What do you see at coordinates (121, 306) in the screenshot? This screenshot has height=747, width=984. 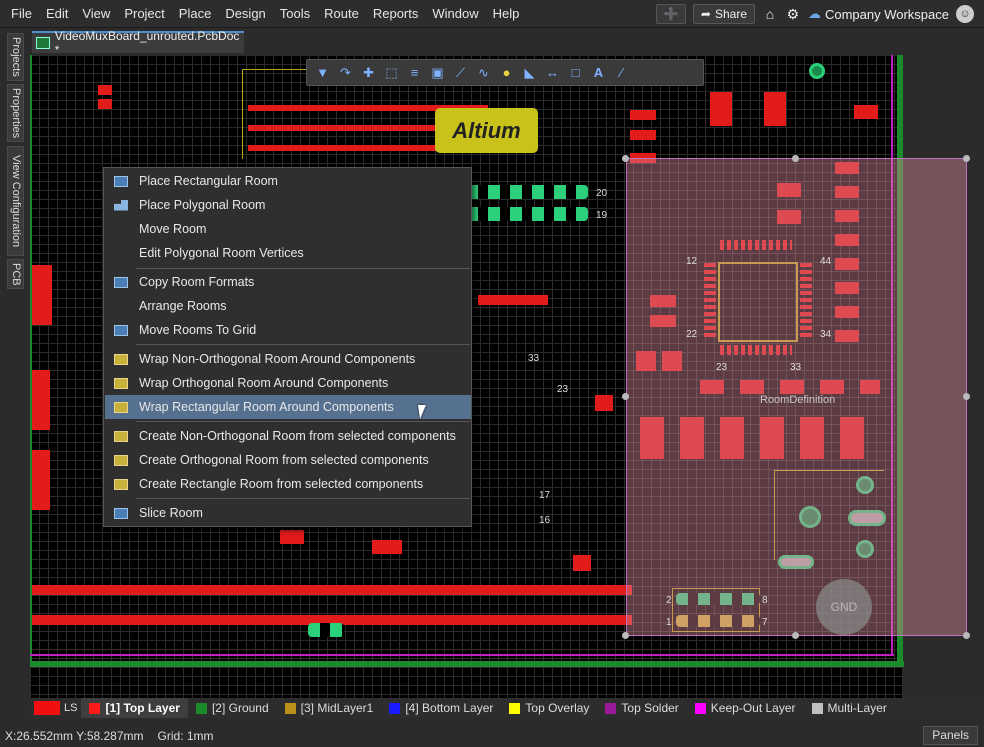 I see `empty-icon-slot` at bounding box center [121, 306].